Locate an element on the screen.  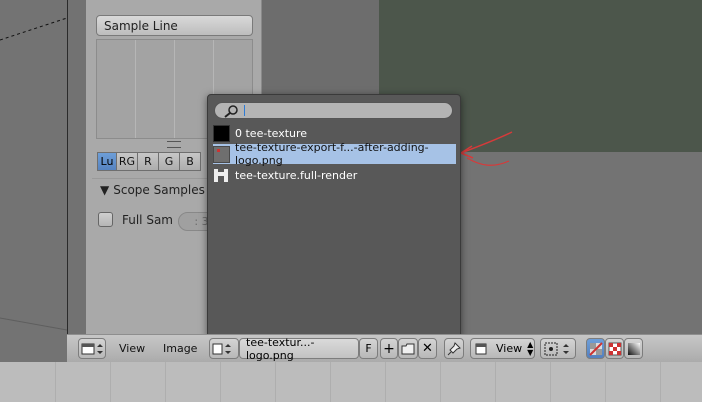
panel-gutter is located at coordinates (77, 167).